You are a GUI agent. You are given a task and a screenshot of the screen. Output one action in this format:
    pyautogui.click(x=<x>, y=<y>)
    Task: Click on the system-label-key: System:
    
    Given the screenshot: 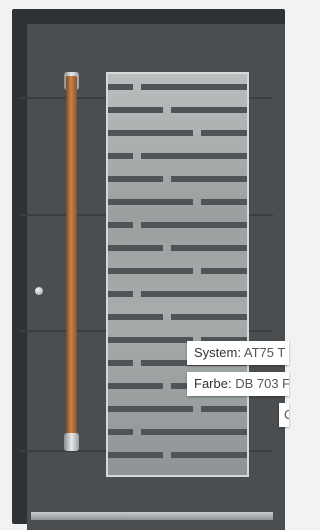 What is the action you would take?
    pyautogui.click(x=217, y=352)
    